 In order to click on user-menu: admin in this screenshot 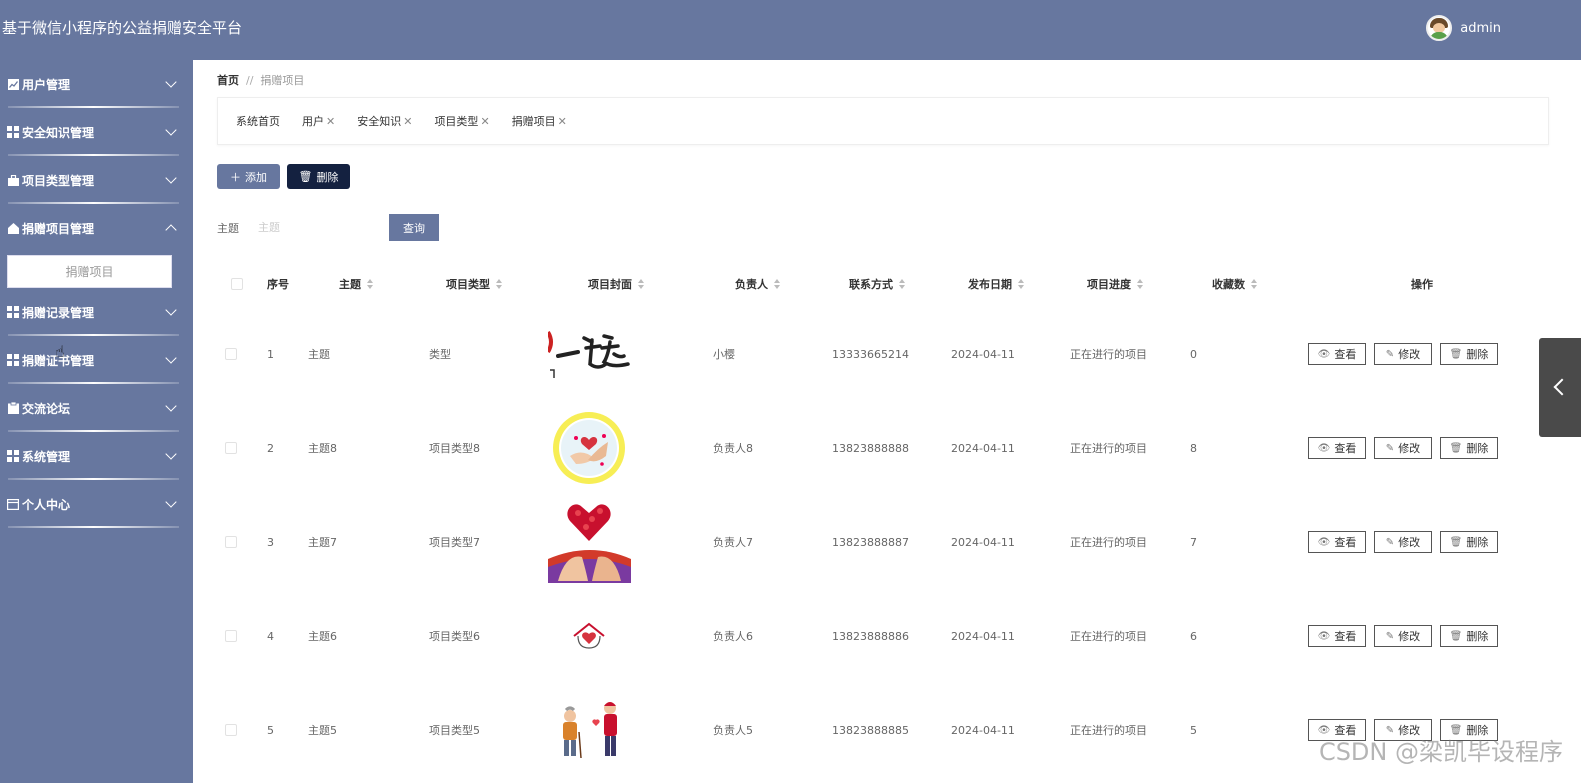, I will do `click(1463, 28)`.